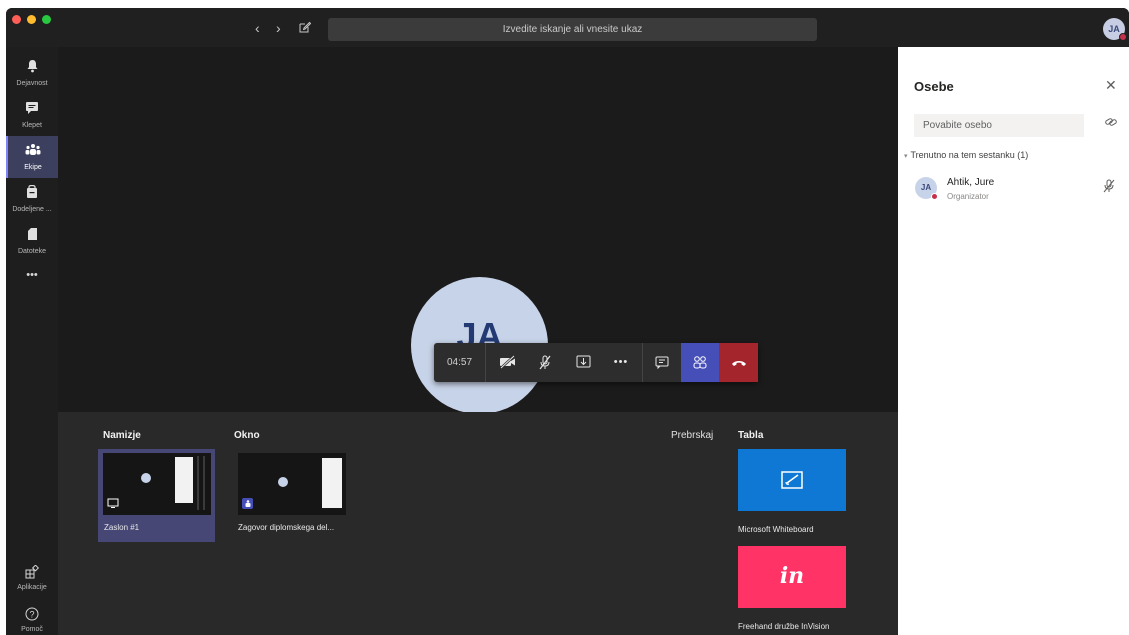 This screenshot has width=1129, height=635. I want to click on whiteboard-caption: Microsoft Whiteboard, so click(776, 529).